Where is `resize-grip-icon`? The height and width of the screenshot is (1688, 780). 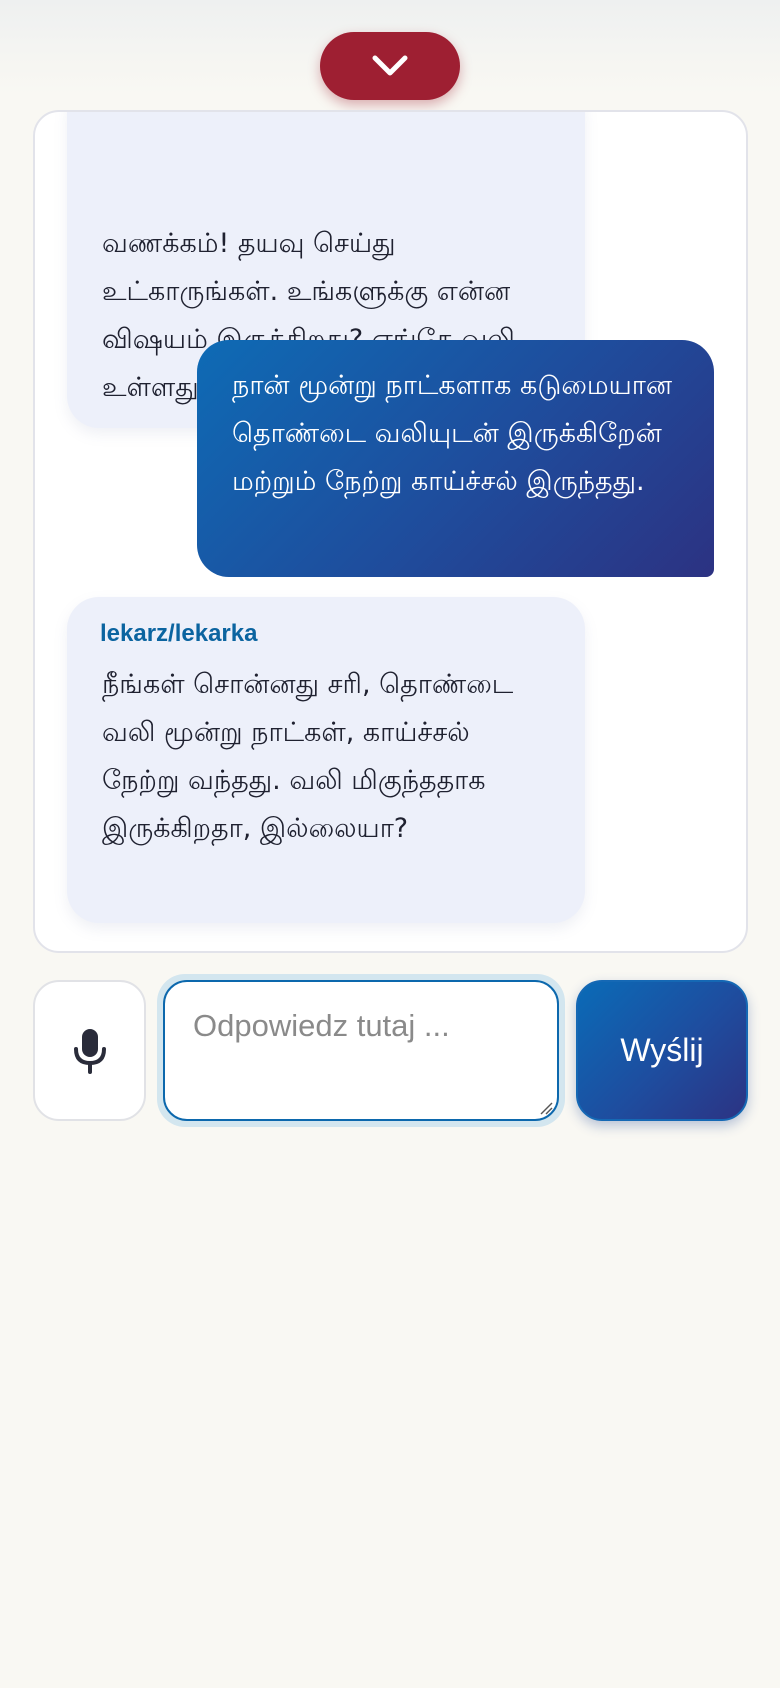 resize-grip-icon is located at coordinates (546, 1108).